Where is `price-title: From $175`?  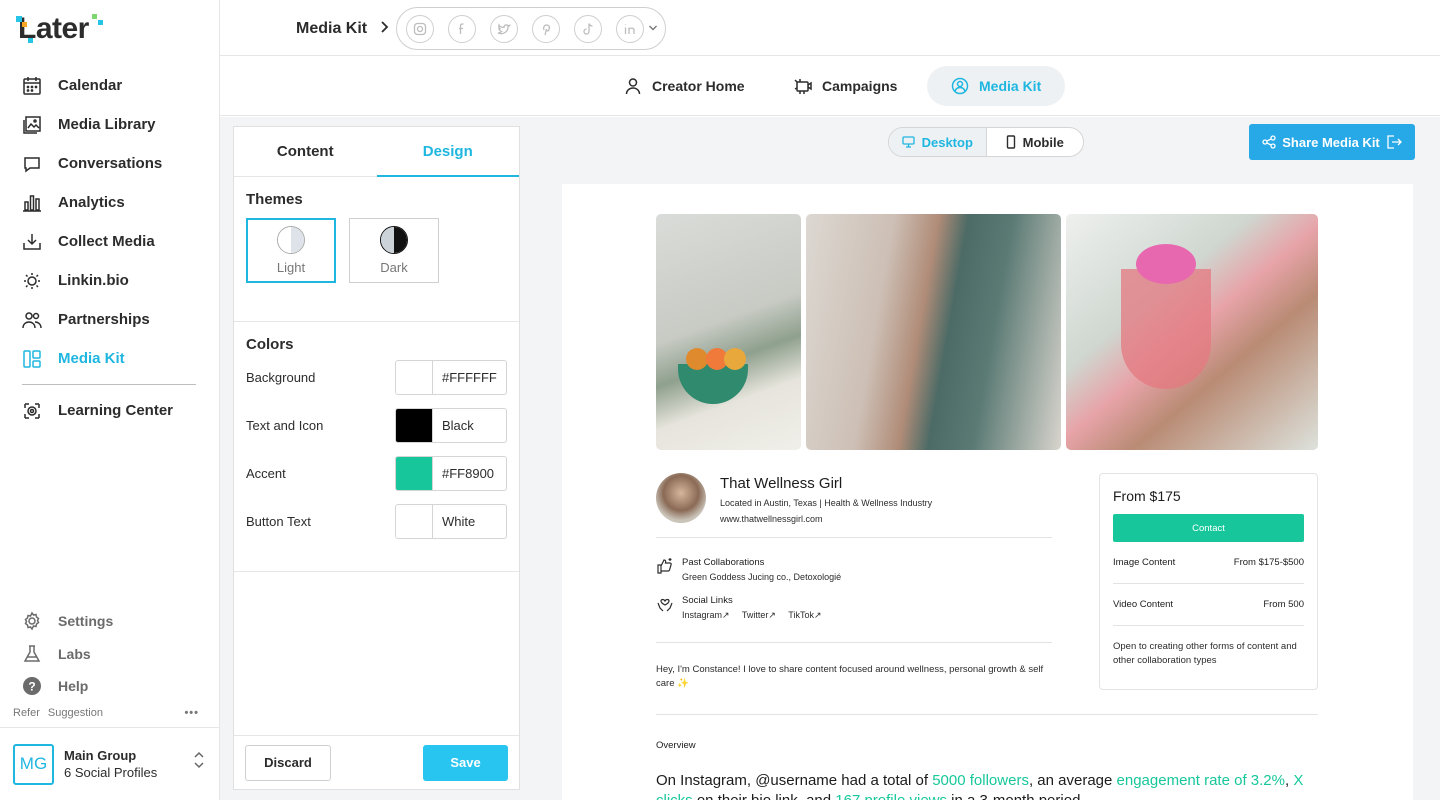 price-title: From $175 is located at coordinates (1147, 496).